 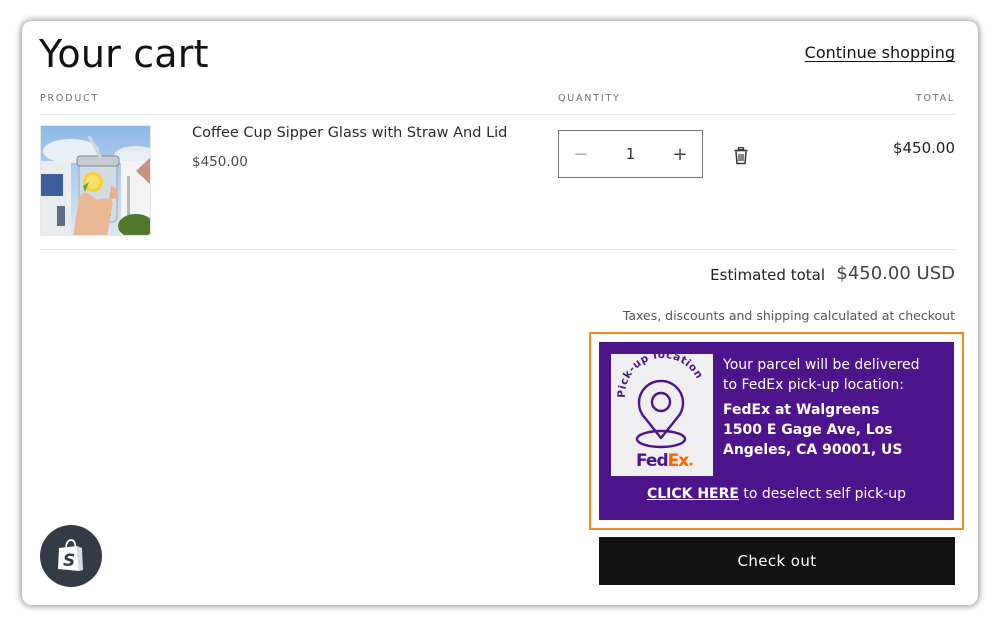 I want to click on trash-icon, so click(x=741, y=156).